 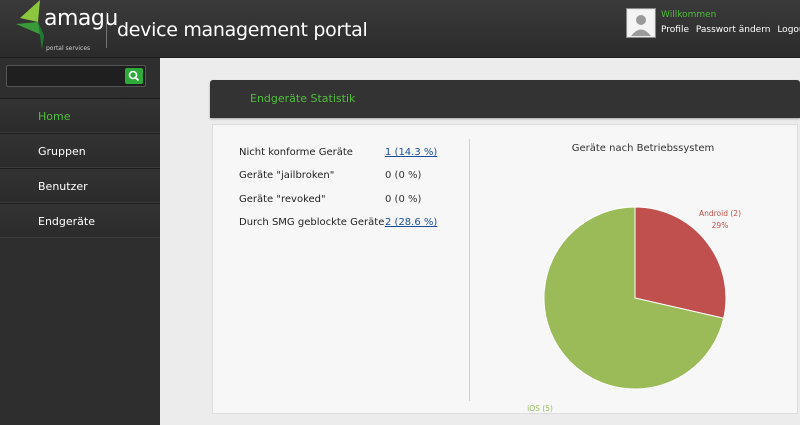 What do you see at coordinates (634, 309) in the screenshot?
I see `os-pie-chart: Android (2)29%iOS (5)71%` at bounding box center [634, 309].